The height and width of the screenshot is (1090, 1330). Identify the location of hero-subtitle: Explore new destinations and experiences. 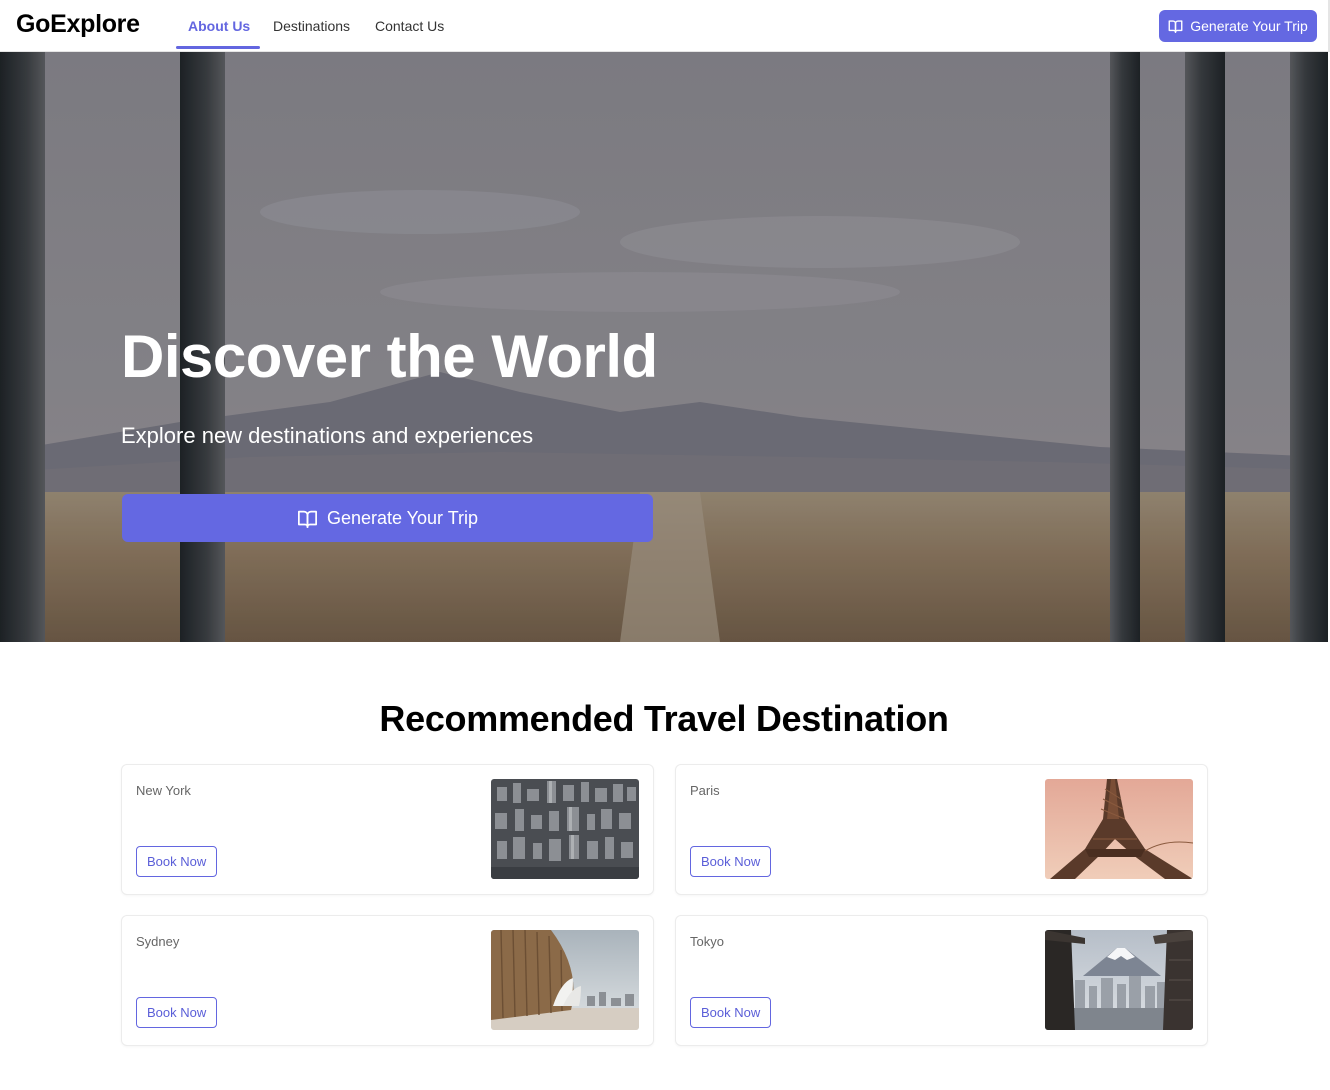
(327, 435).